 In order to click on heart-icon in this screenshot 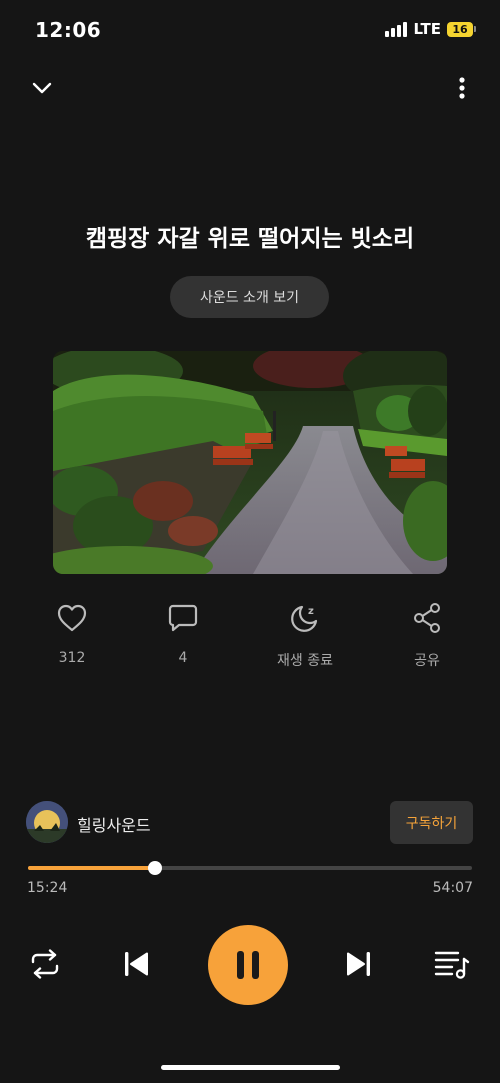, I will do `click(72, 618)`.